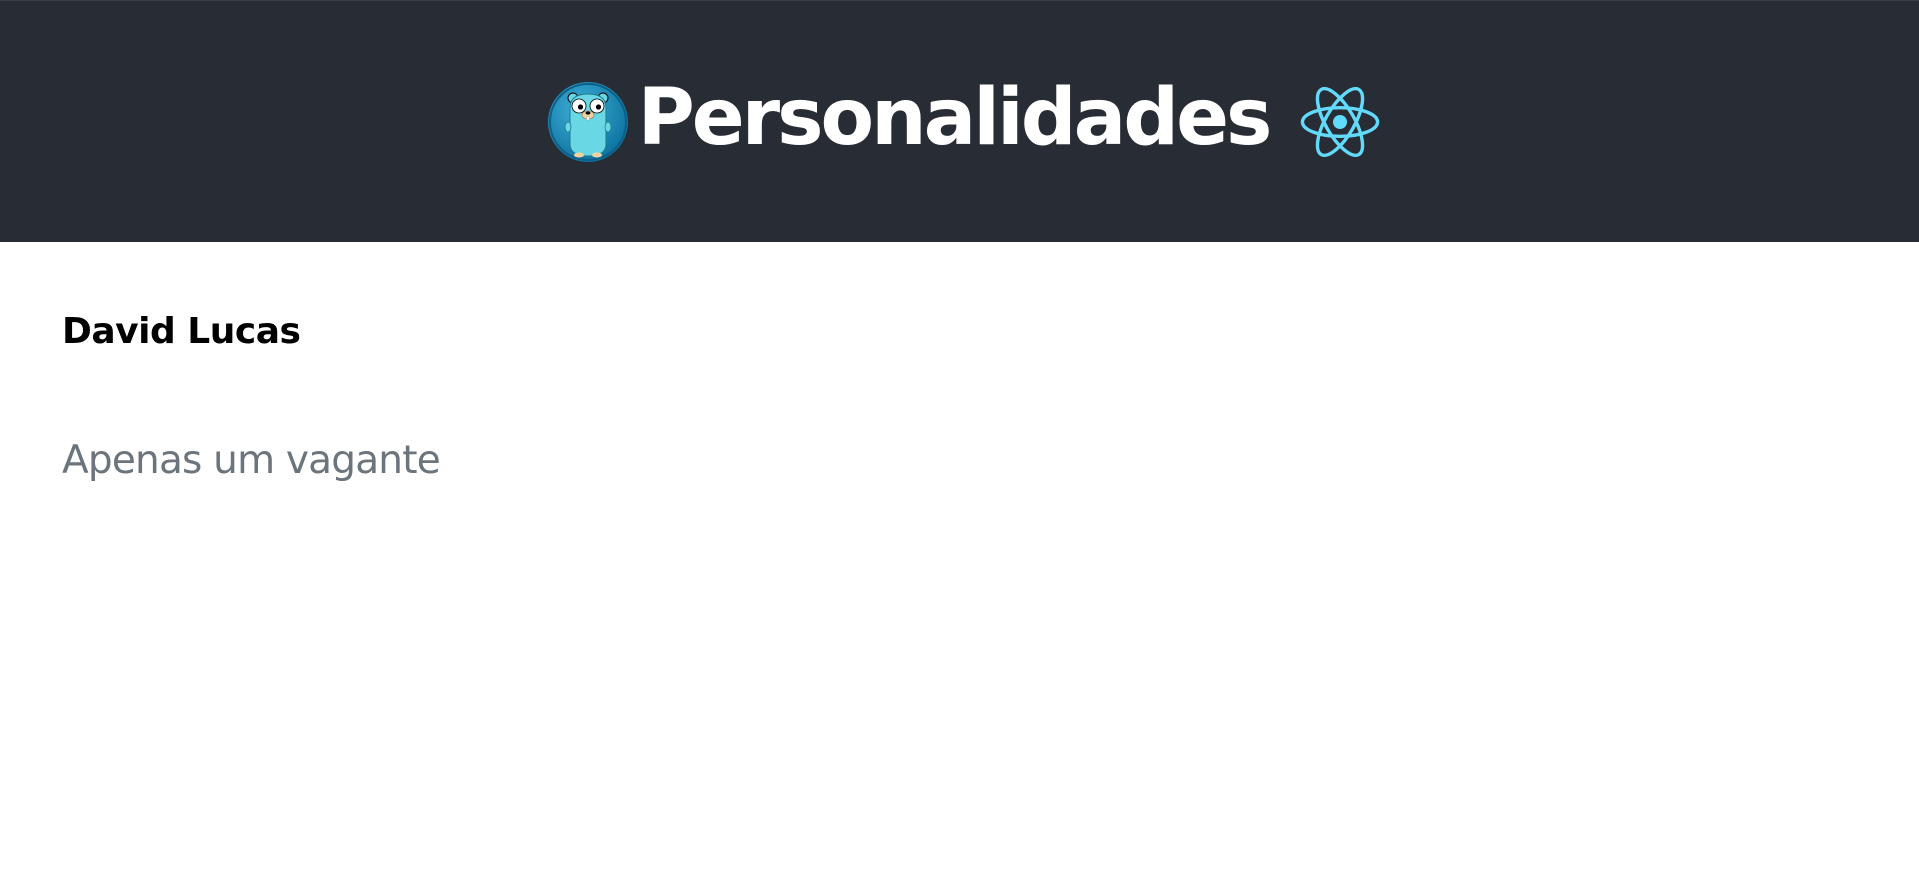  Describe the element at coordinates (1340, 121) in the screenshot. I see `react-atom-icon` at that location.